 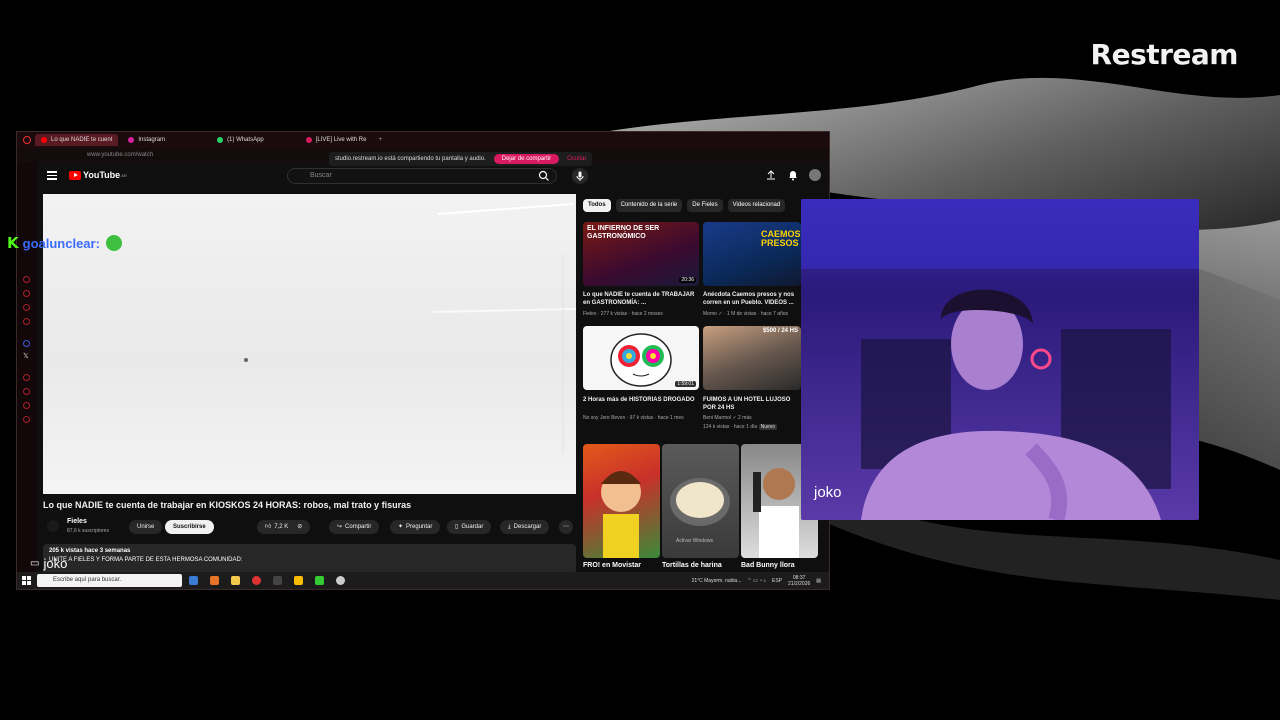 I want to click on join-button: Unirse, so click(x=146, y=527).